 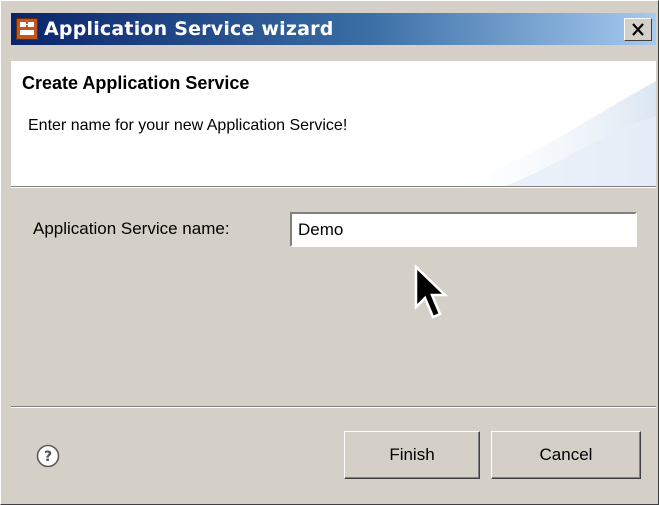 I want to click on finish-button: Finish, so click(x=412, y=455).